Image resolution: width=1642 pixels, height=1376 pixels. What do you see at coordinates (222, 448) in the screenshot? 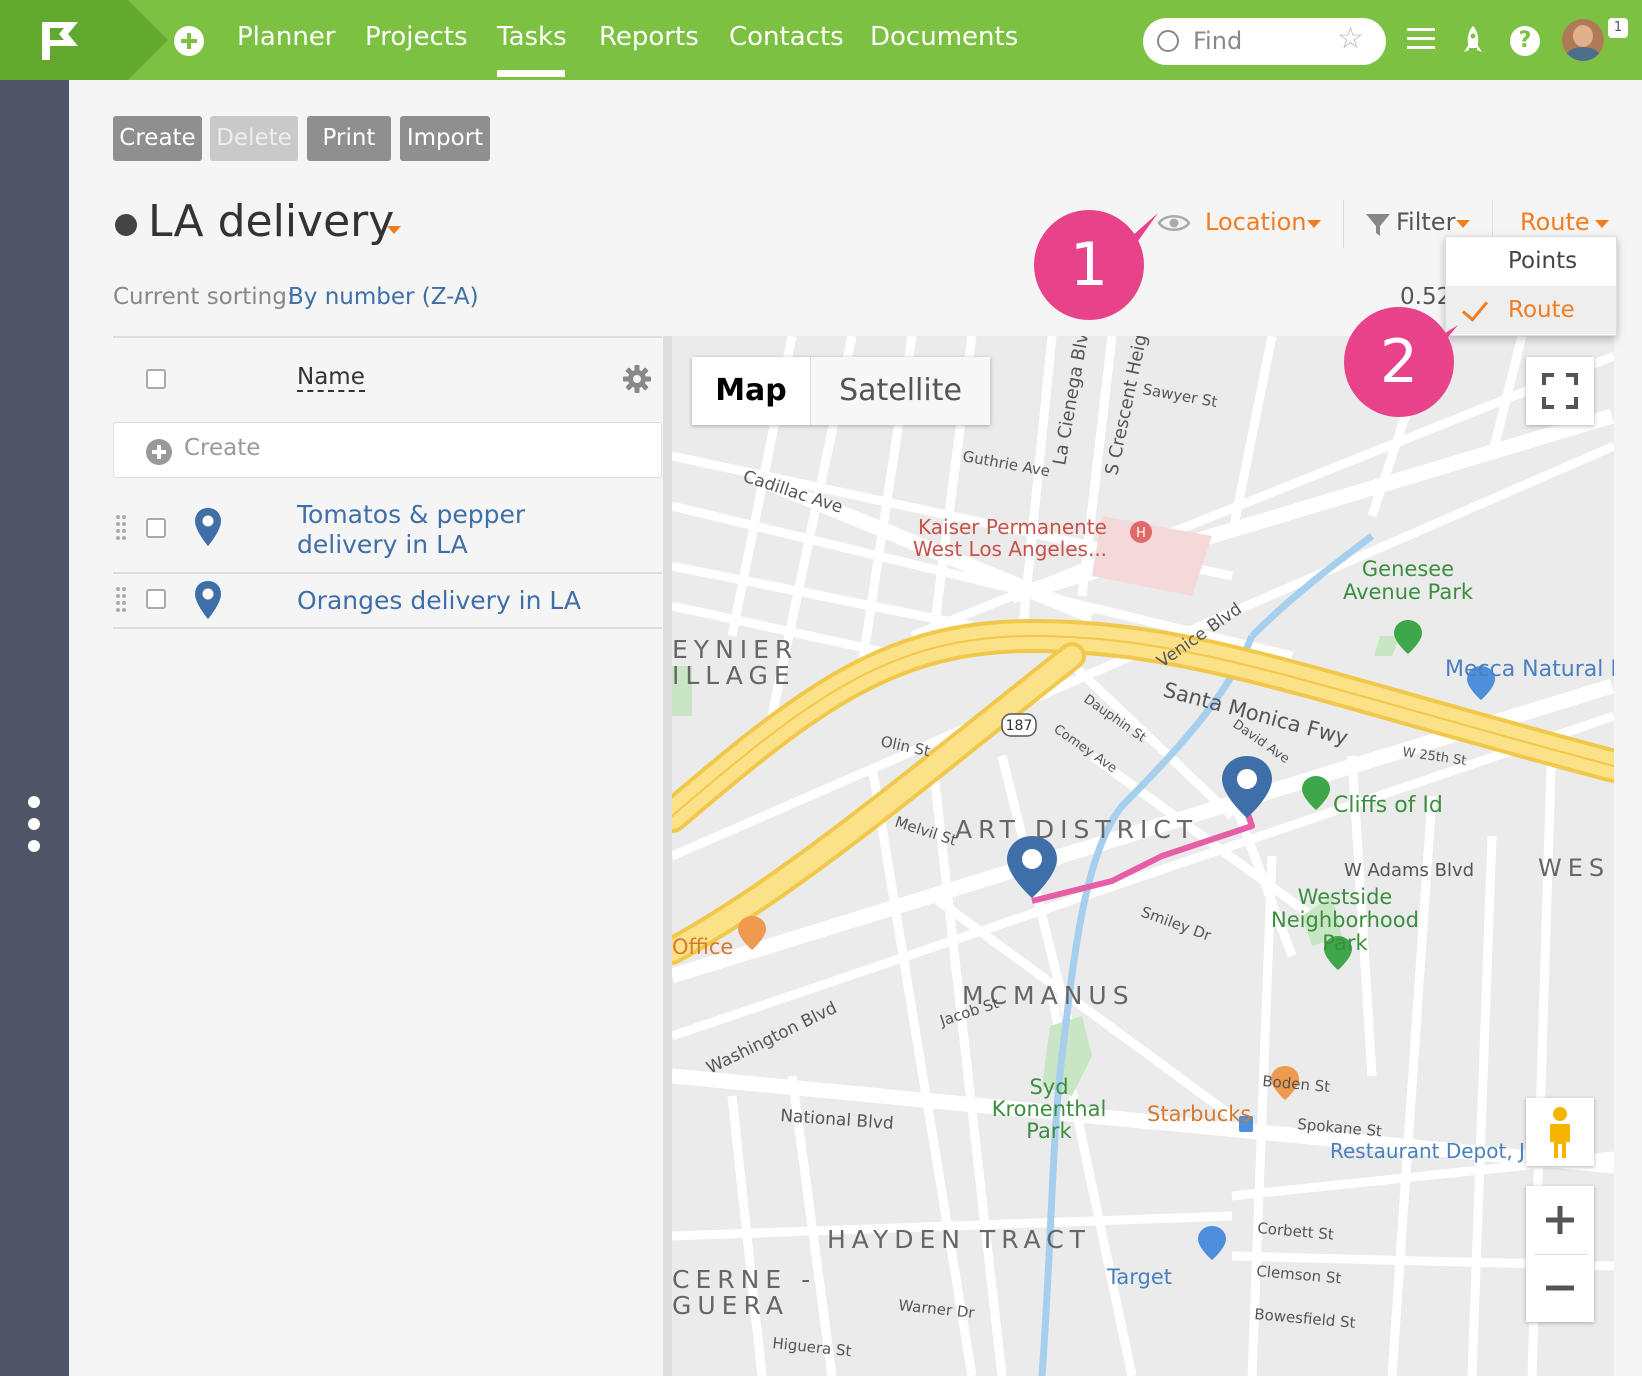
I see `create-task-label: Create` at bounding box center [222, 448].